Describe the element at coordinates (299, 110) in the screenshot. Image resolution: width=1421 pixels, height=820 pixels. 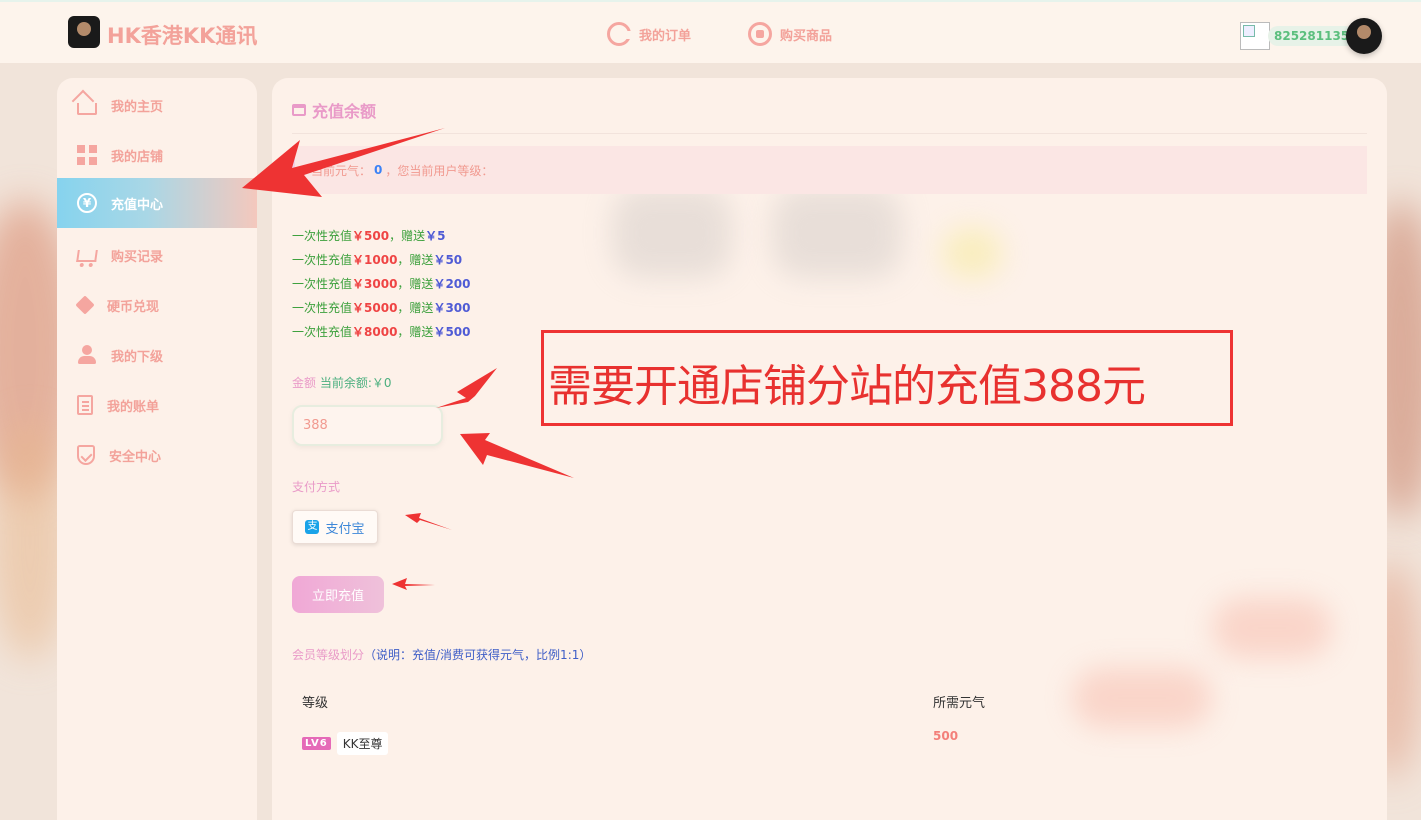
I see `card-icon` at that location.